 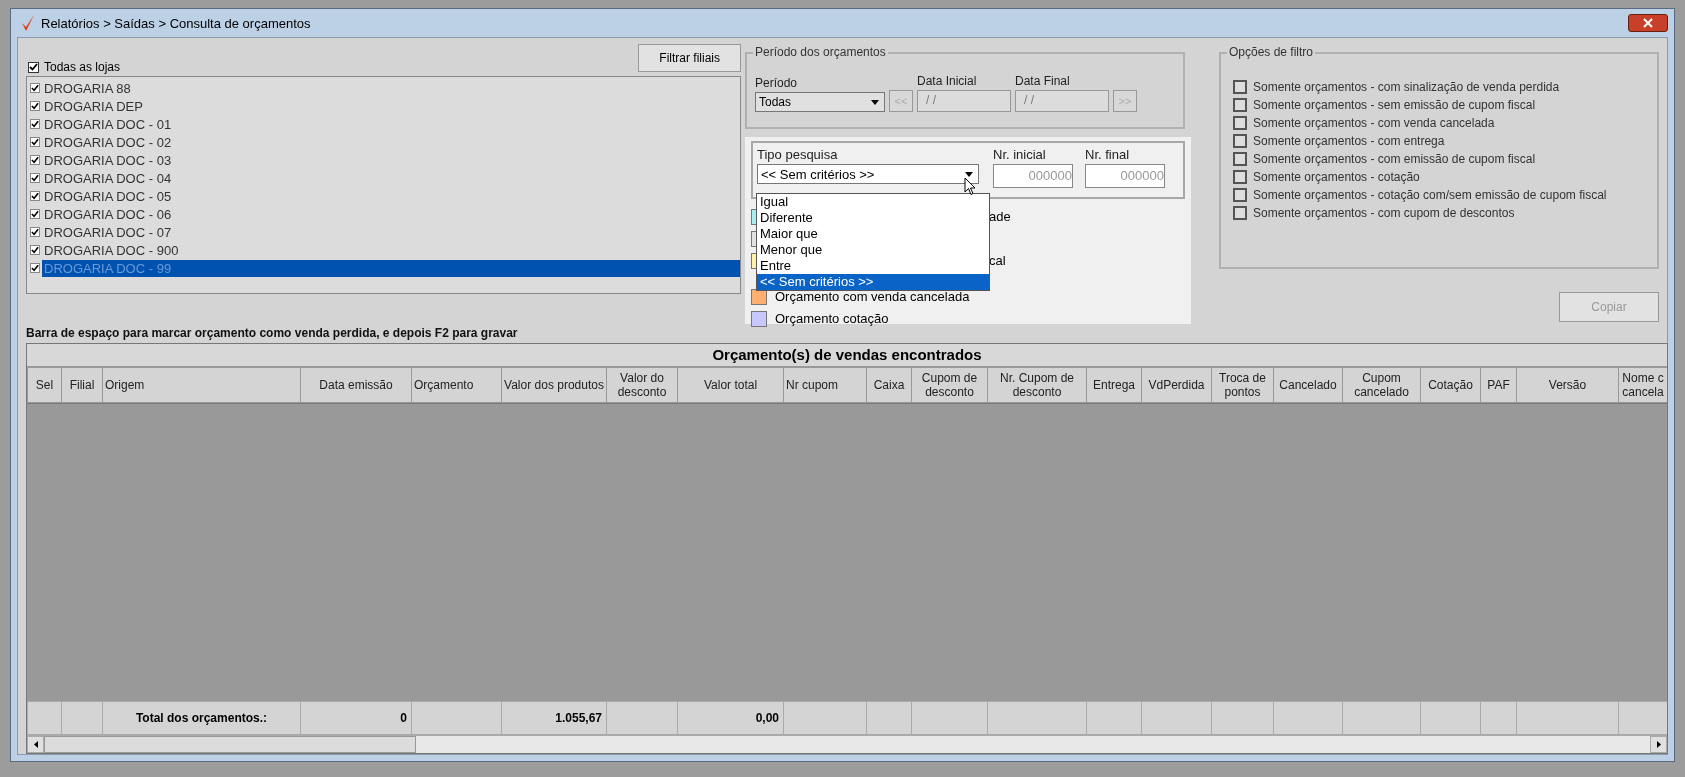 I want to click on horizontal-scrollbar, so click(x=847, y=744).